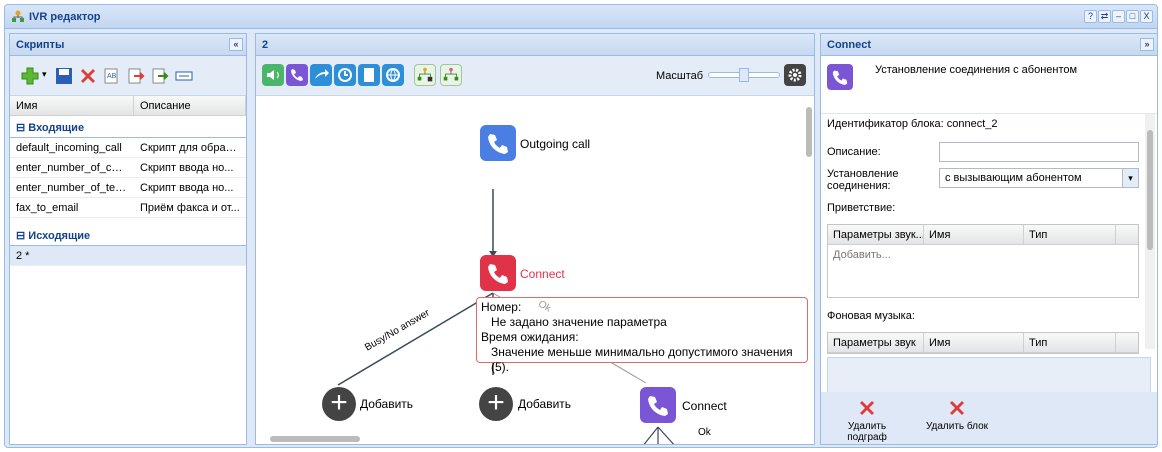 The width and height of the screenshot is (1162, 452). What do you see at coordinates (1039, 152) in the screenshot?
I see `description-input` at bounding box center [1039, 152].